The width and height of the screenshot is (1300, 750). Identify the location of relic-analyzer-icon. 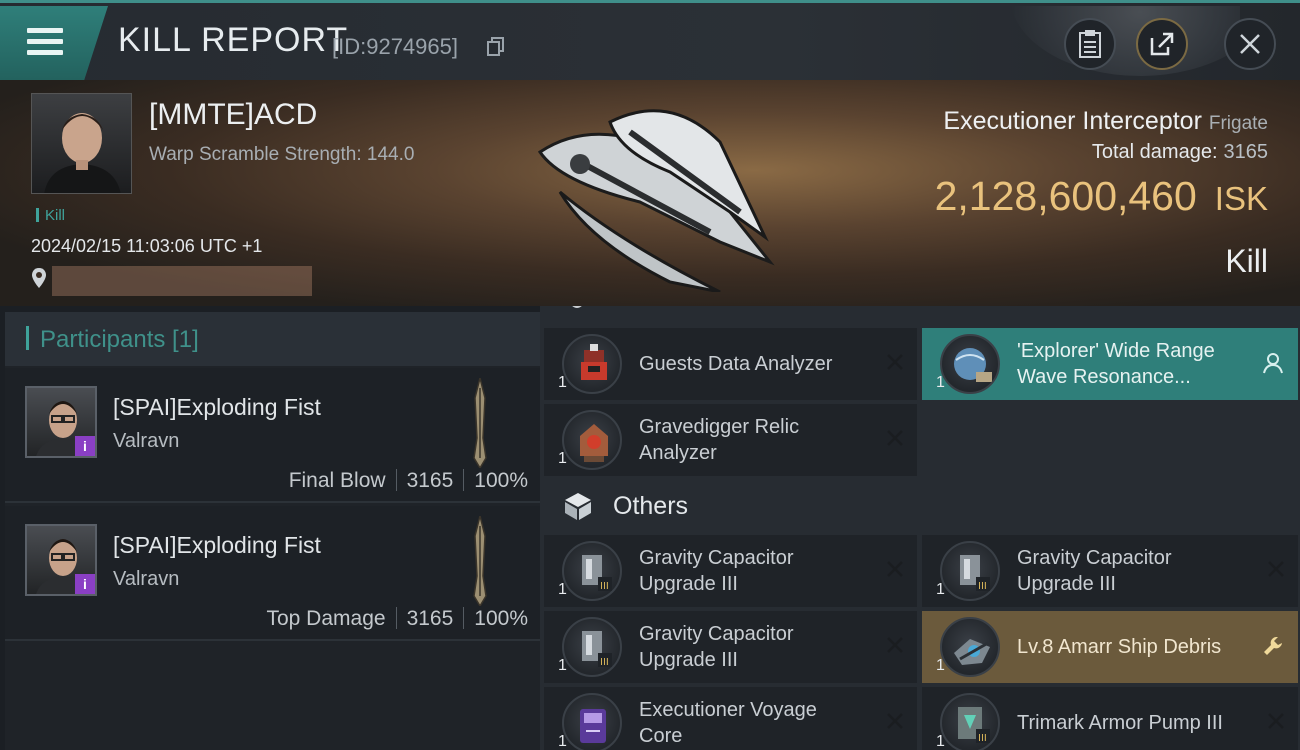
(592, 440).